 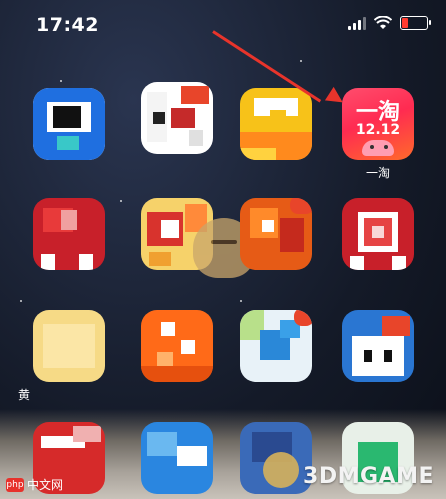 What do you see at coordinates (368, 476) in the screenshot?
I see `watermark-3dmgame: 3DMGAME` at bounding box center [368, 476].